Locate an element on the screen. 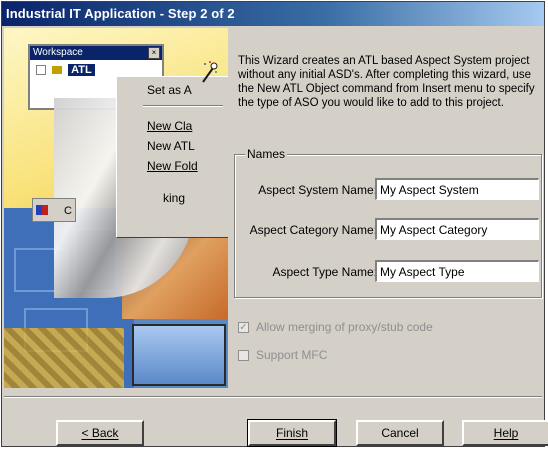  finish-button-label: Finish is located at coordinates (291, 433).